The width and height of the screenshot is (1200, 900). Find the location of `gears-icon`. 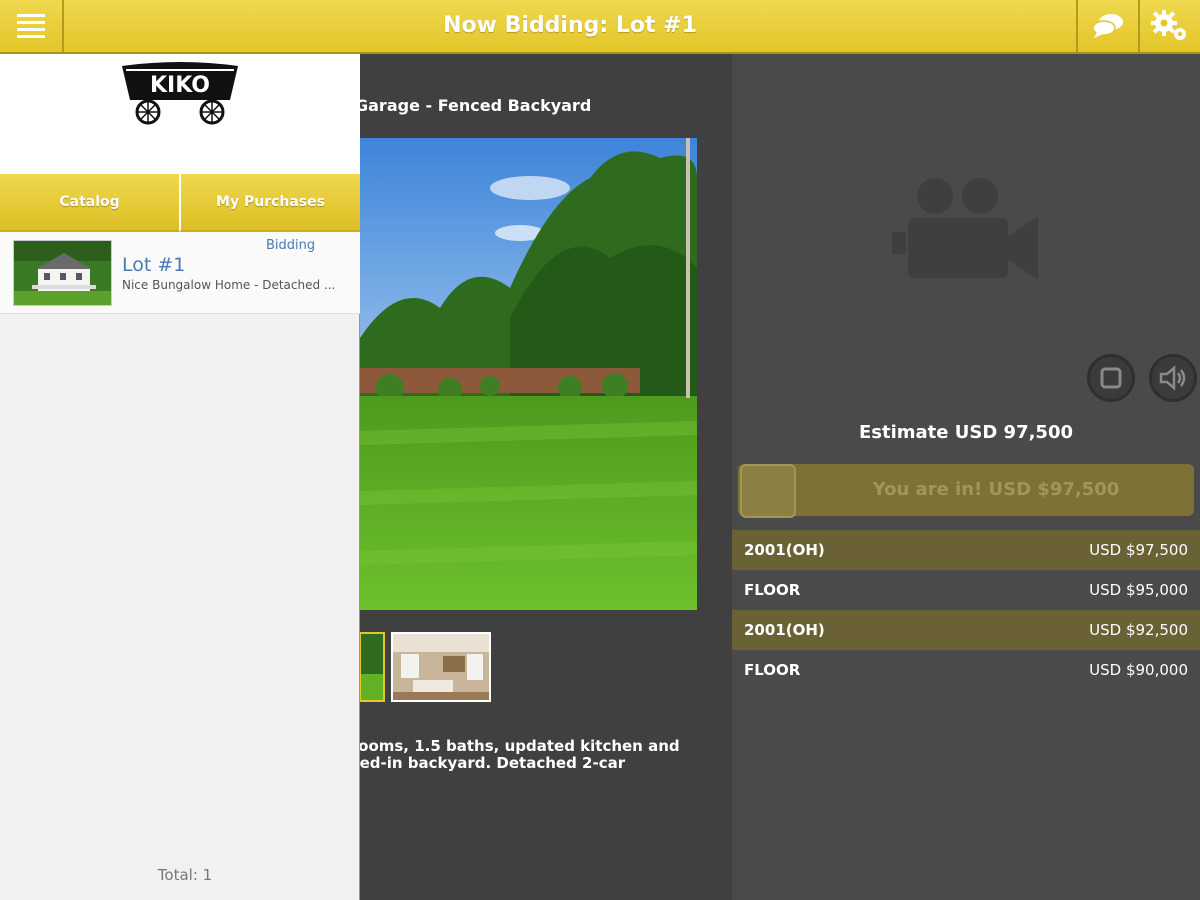

gears-icon is located at coordinates (1168, 25).